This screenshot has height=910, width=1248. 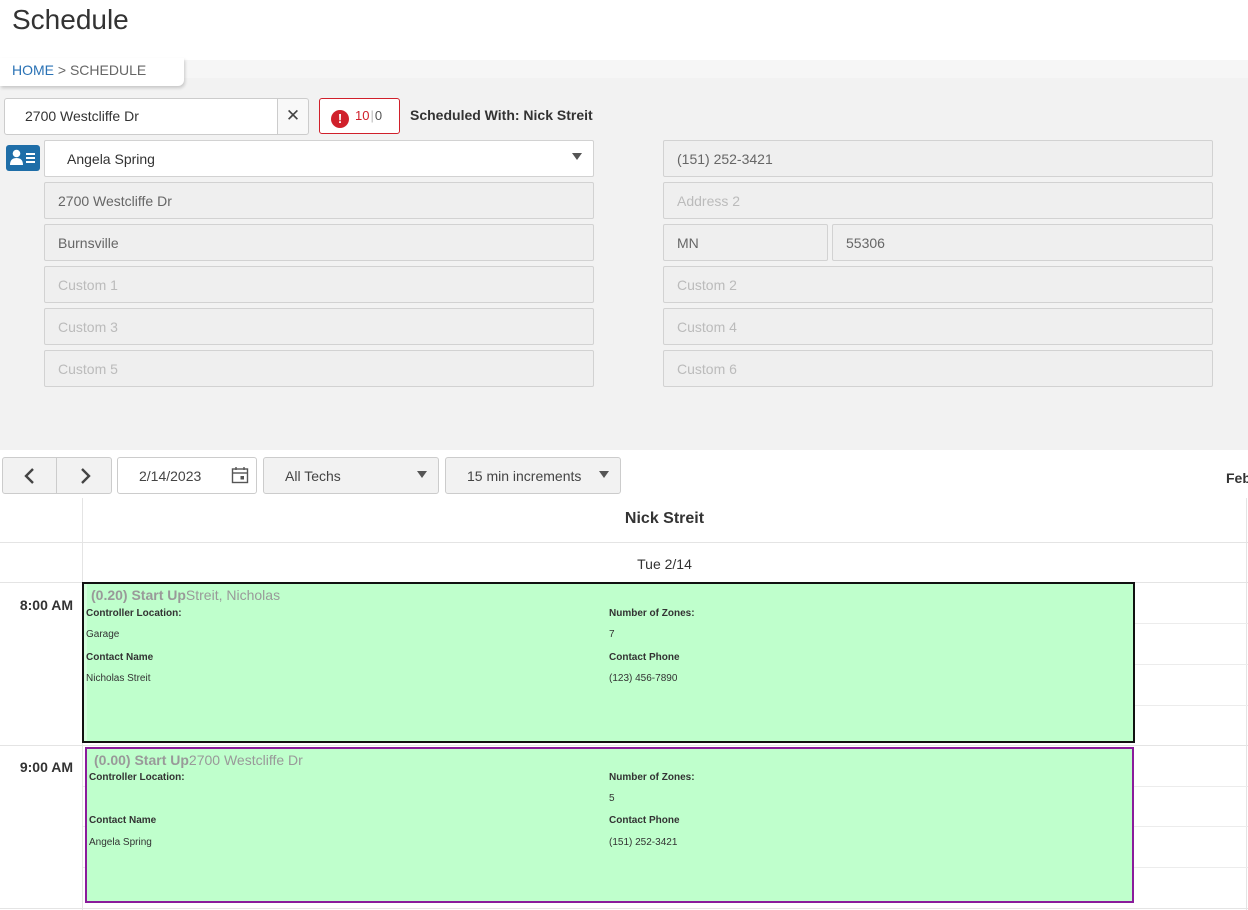 What do you see at coordinates (108, 70) in the screenshot?
I see `breadcrumb-current: SCHEDULE` at bounding box center [108, 70].